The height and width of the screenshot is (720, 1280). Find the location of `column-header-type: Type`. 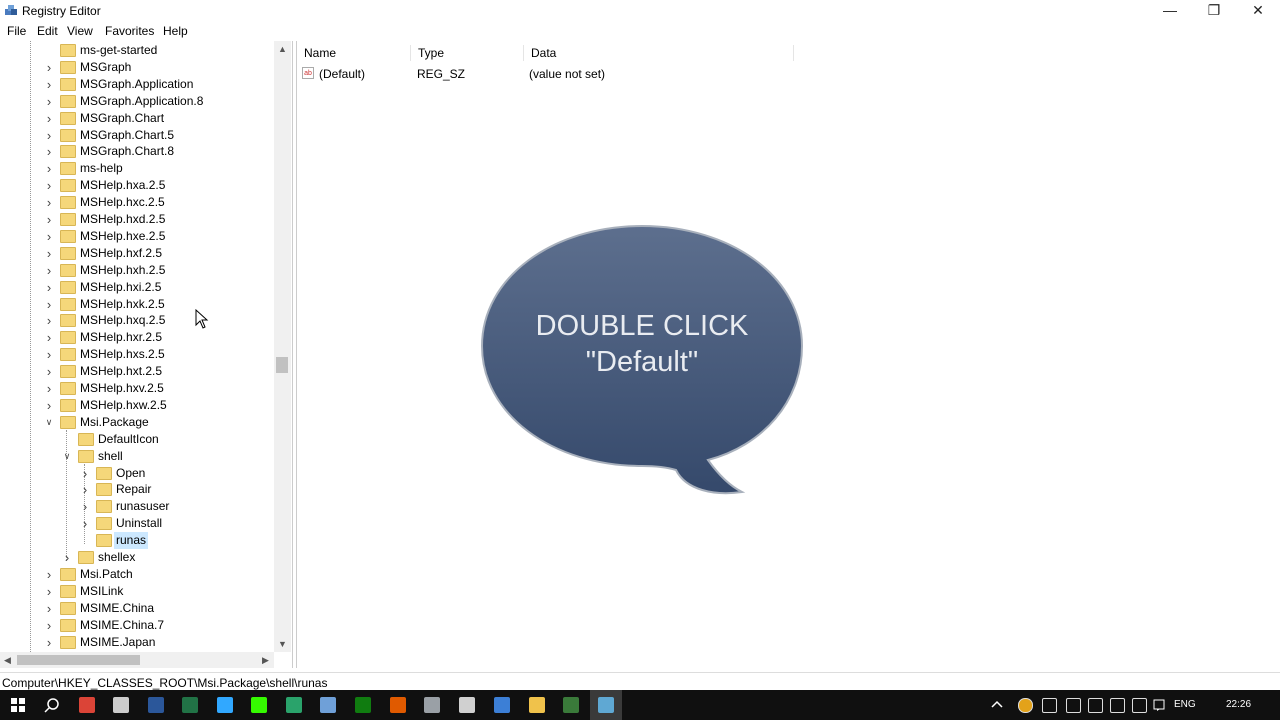

column-header-type: Type is located at coordinates (467, 53).